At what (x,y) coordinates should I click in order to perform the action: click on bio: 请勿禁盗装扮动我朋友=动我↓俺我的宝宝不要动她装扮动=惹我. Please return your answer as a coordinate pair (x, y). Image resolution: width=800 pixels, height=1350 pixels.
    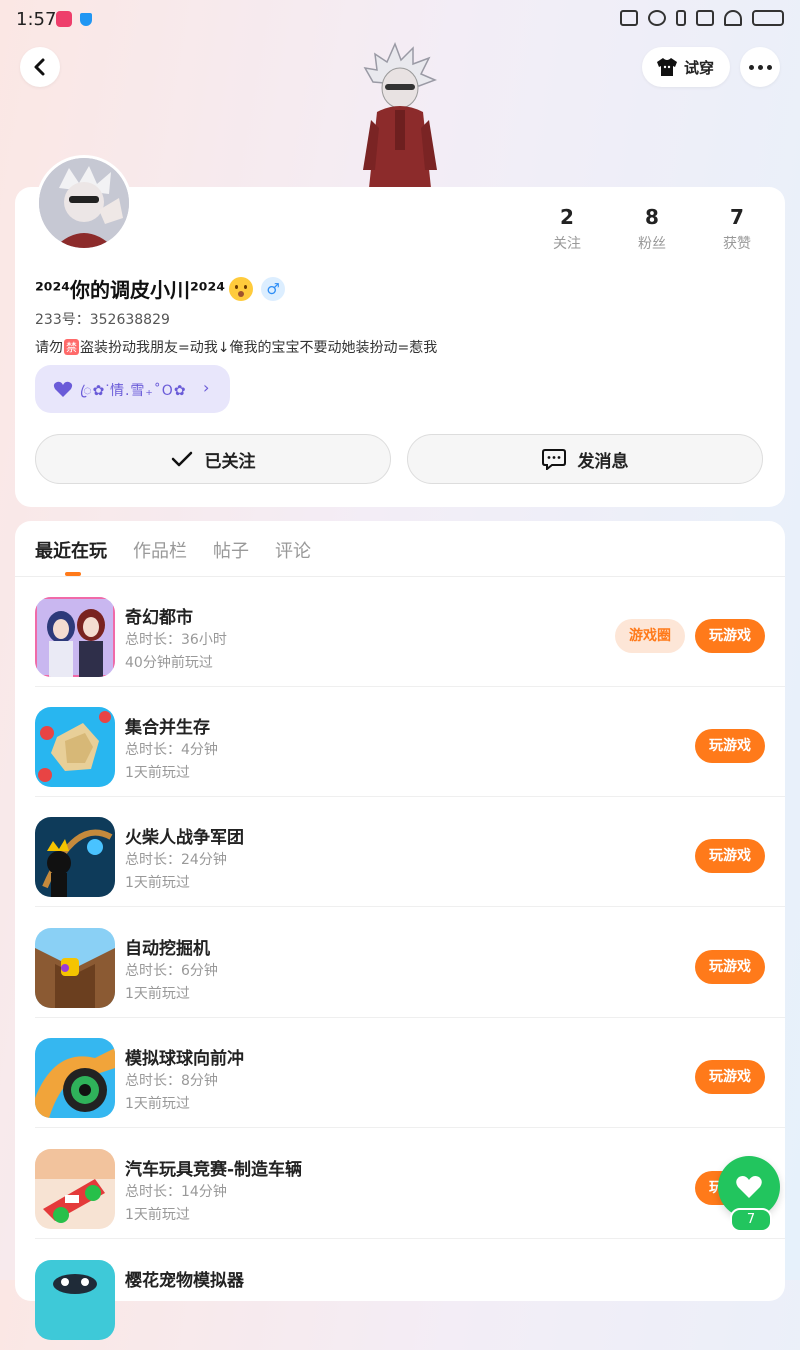
    Looking at the image, I should click on (236, 347).